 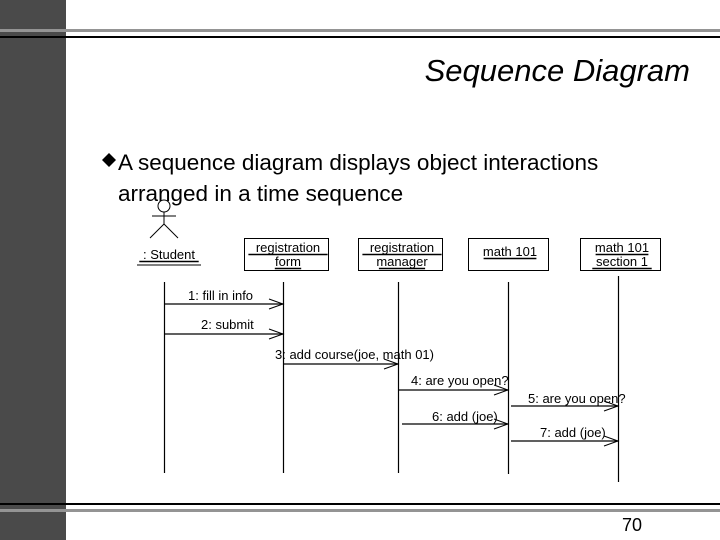 I want to click on object-label: : Student, so click(x=169, y=254).